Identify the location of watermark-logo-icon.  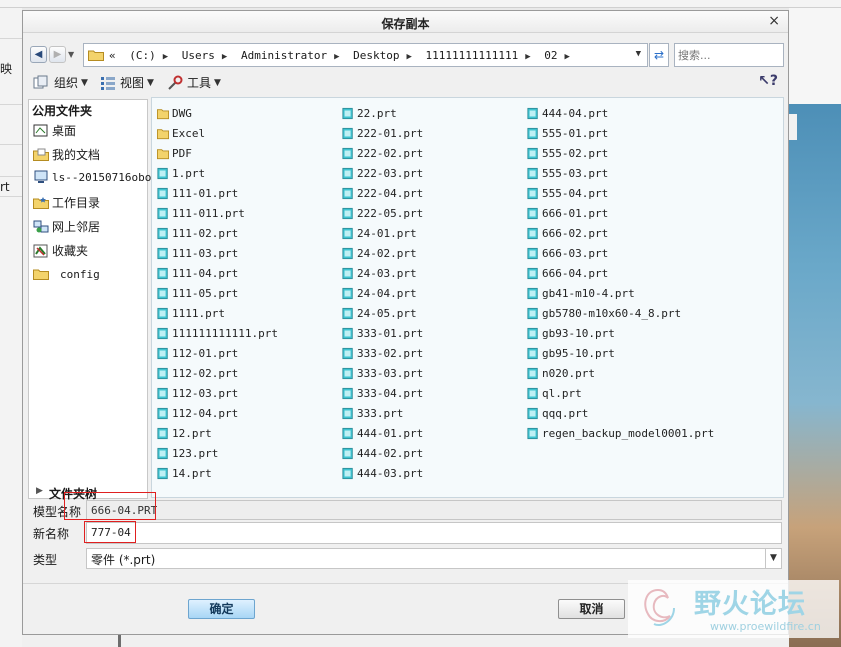
(659, 607).